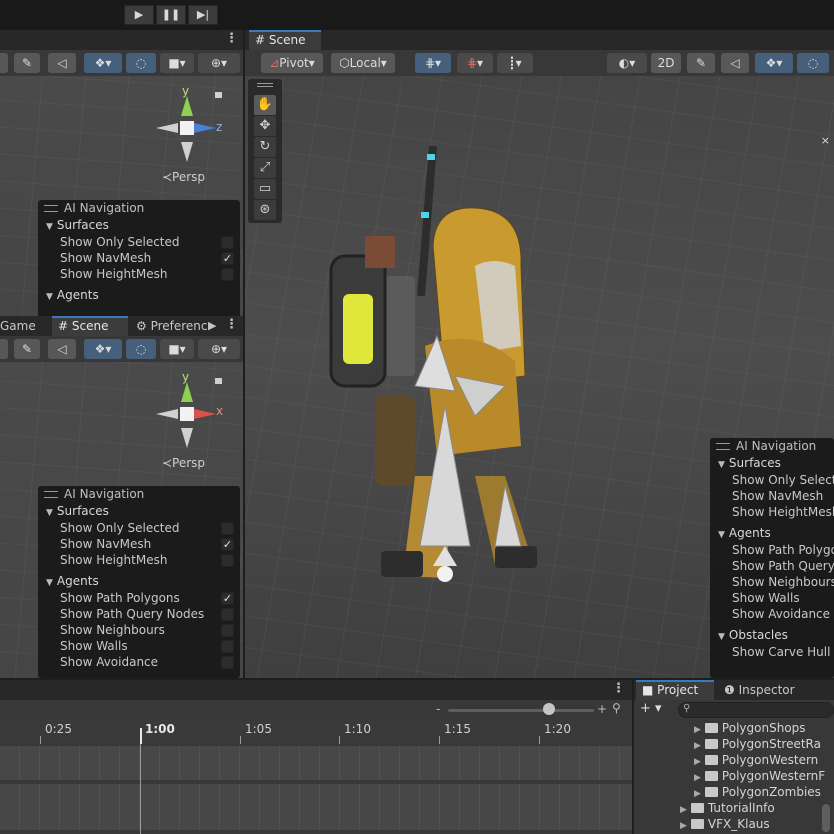 The image size is (834, 834). What do you see at coordinates (651, 708) in the screenshot?
I see `add-asset-button: + ▾` at bounding box center [651, 708].